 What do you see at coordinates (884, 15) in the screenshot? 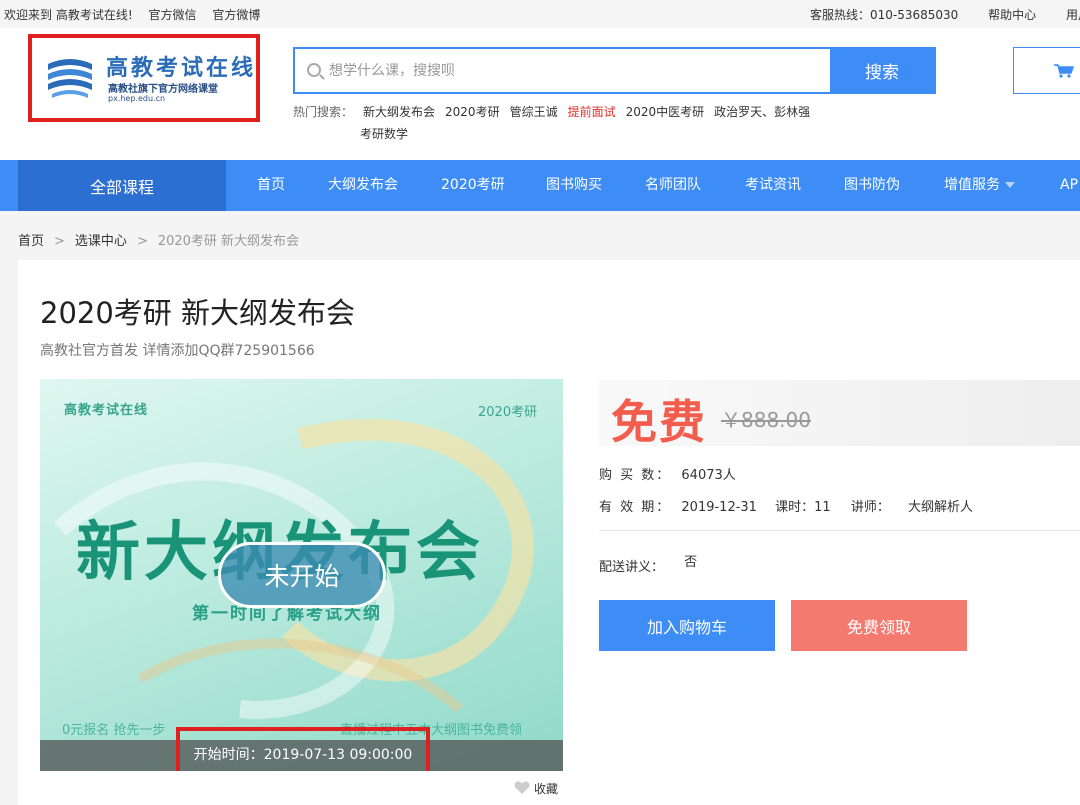
I see `hotline-text: 客服热线：010-53685030` at bounding box center [884, 15].